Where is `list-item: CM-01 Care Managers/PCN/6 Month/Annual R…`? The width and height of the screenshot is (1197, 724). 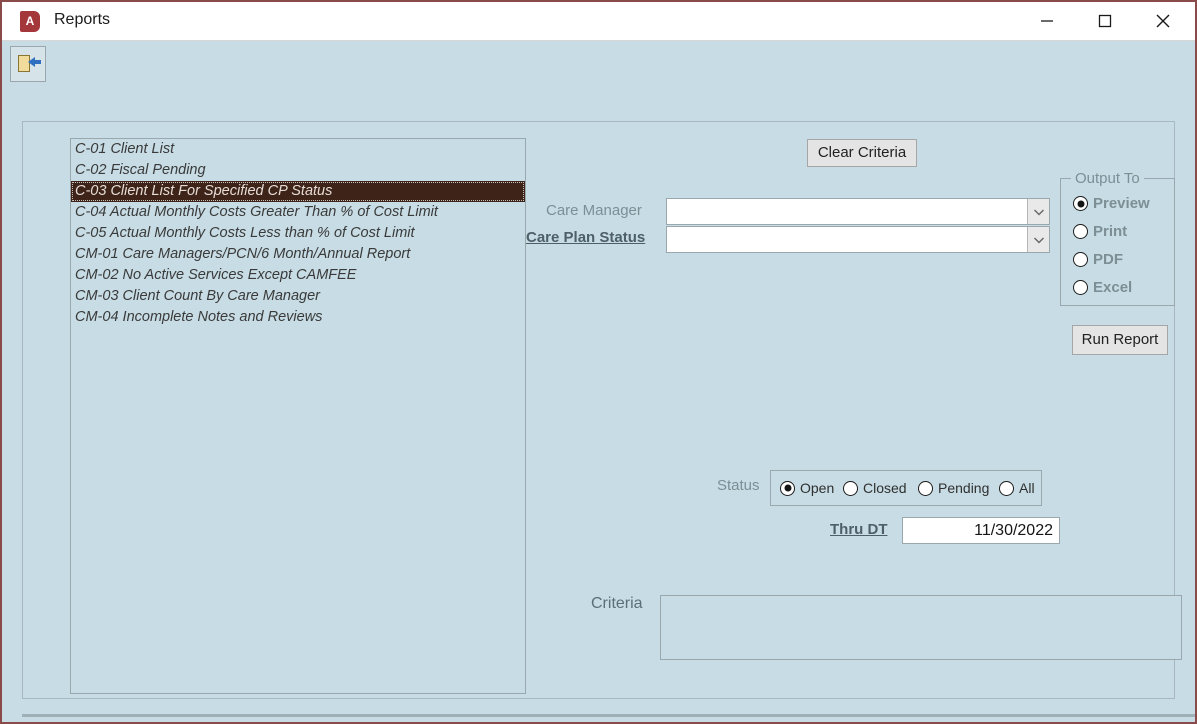
list-item: CM-01 Care Managers/PCN/6 Month/Annual R… is located at coordinates (298, 254).